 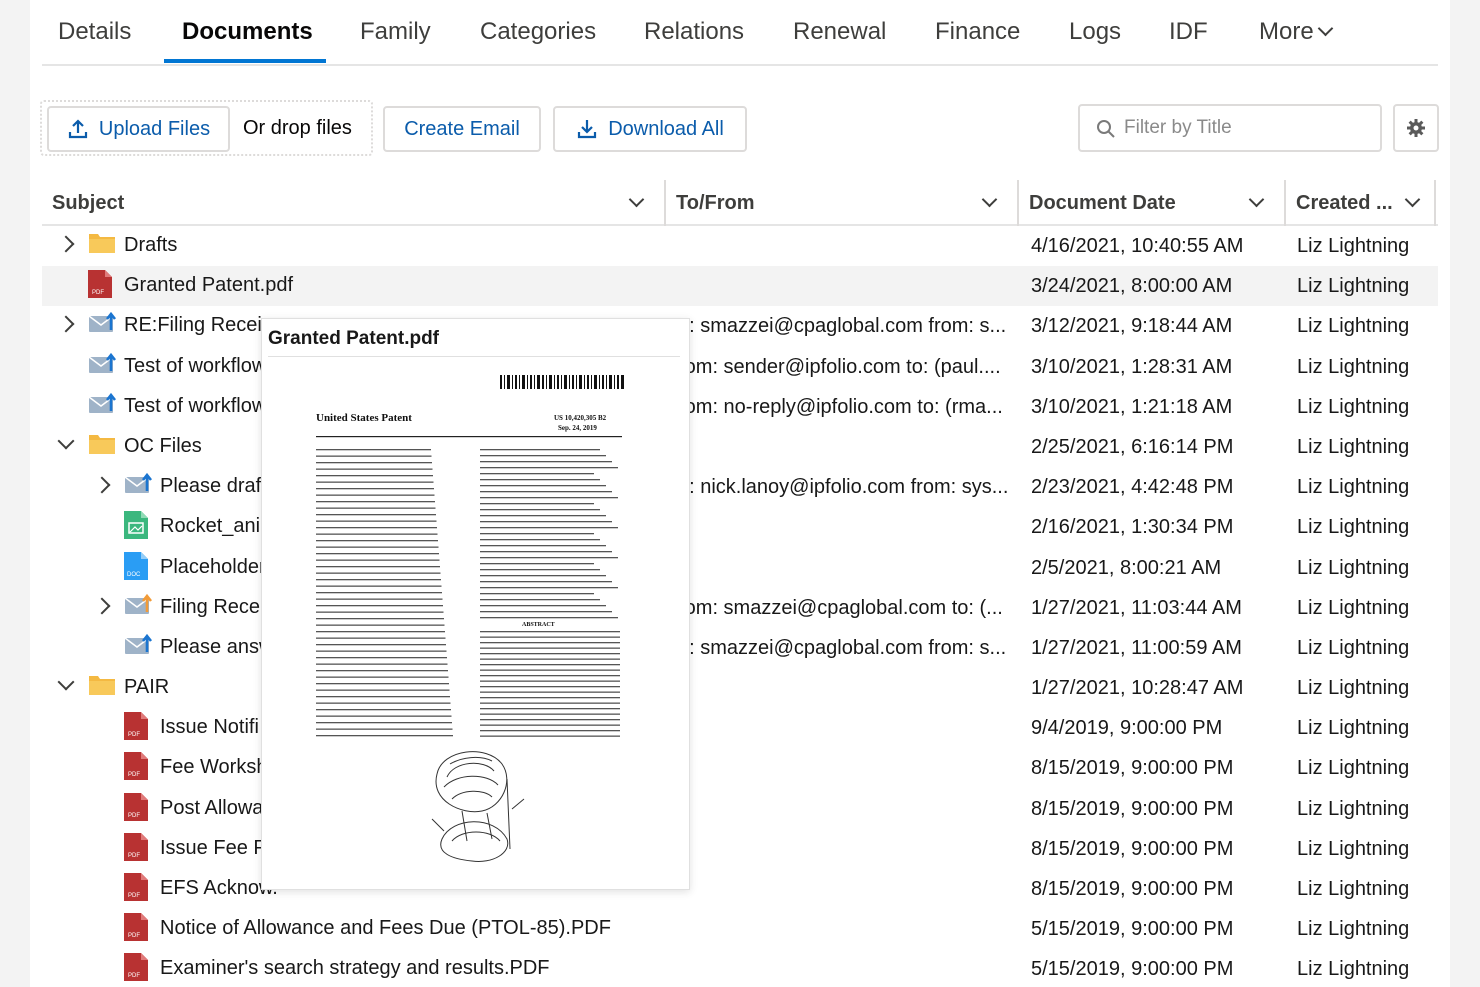 What do you see at coordinates (208, 285) in the screenshot?
I see `document-subject-link: Granted Patent.pdf` at bounding box center [208, 285].